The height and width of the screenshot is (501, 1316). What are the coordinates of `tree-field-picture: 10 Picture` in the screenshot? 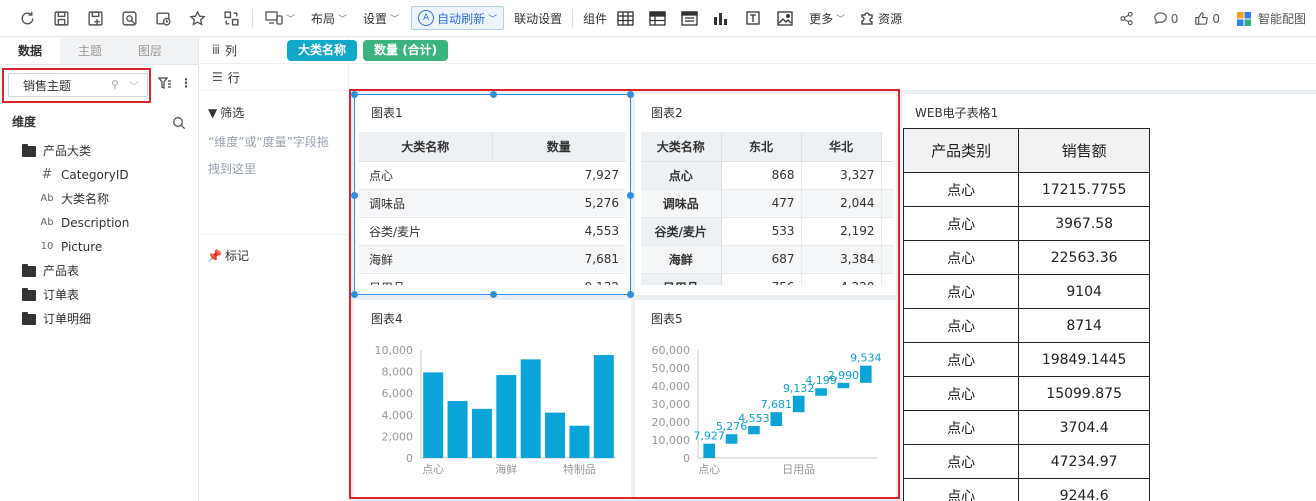 It's located at (99, 247).